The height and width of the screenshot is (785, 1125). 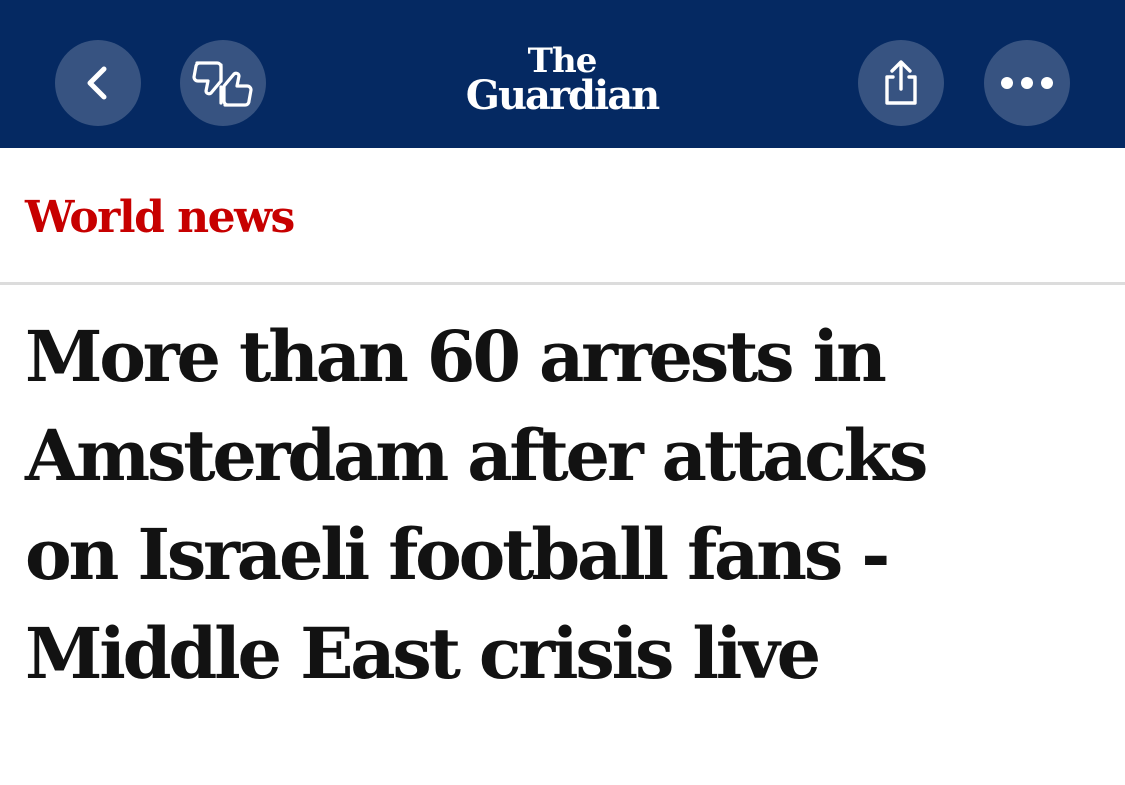 I want to click on more-horizontal-icon, so click(x=1027, y=83).